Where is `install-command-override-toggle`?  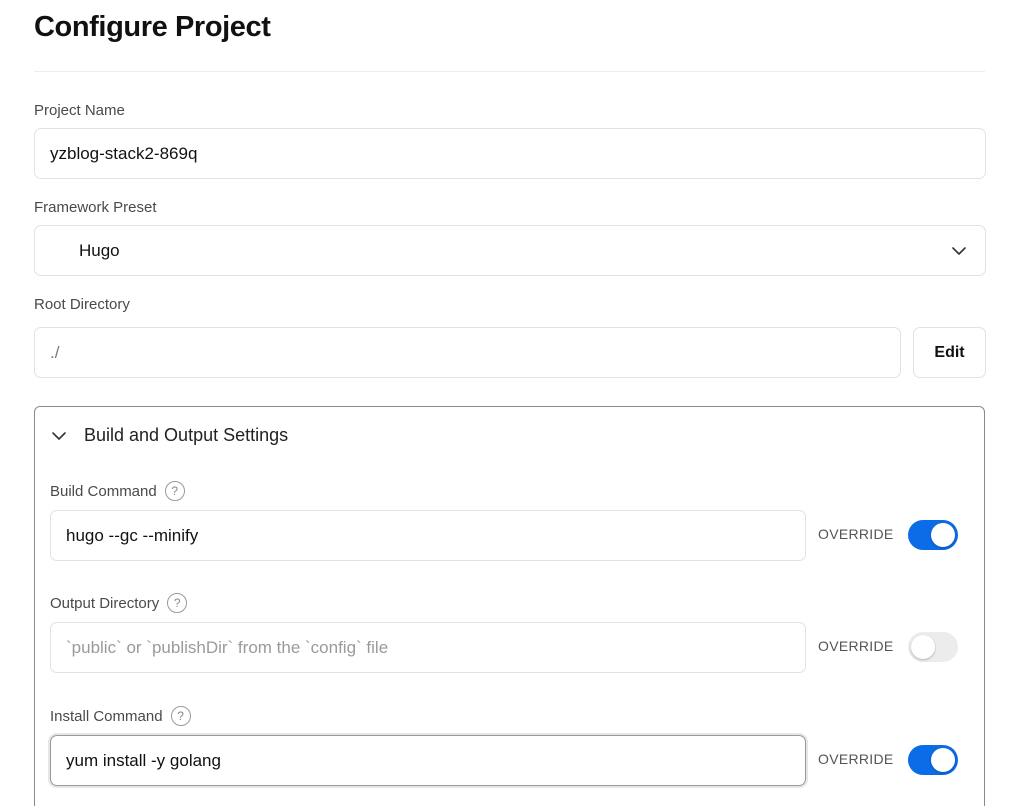 install-command-override-toggle is located at coordinates (933, 760).